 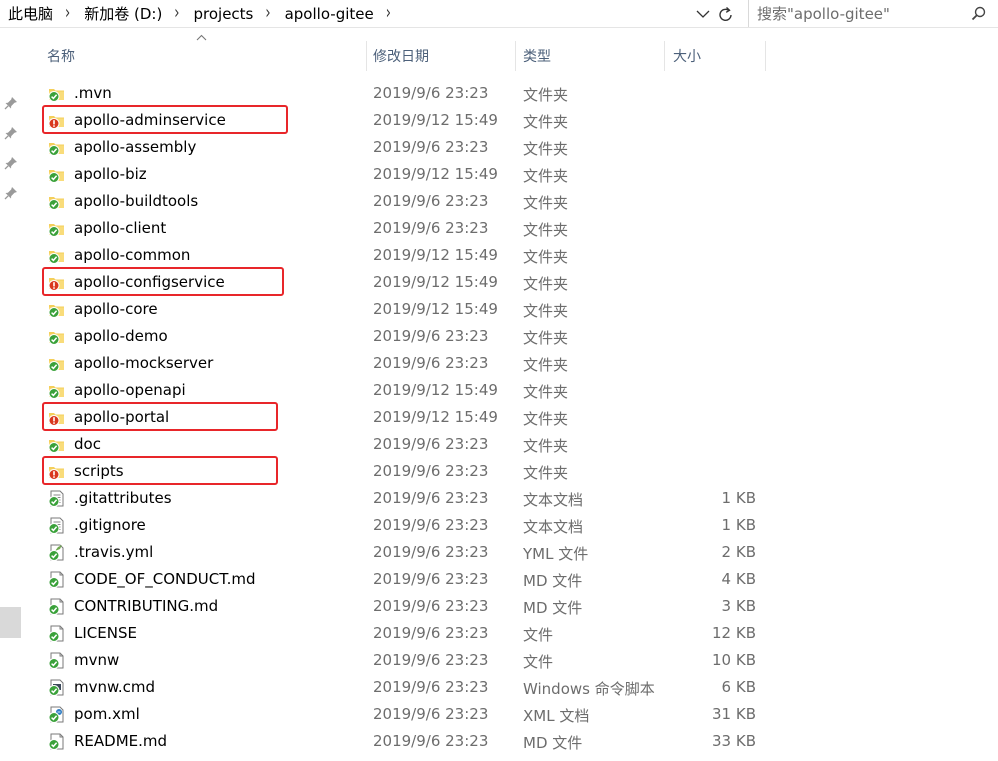 What do you see at coordinates (734, 714) in the screenshot?
I see `row-size: 31 KB` at bounding box center [734, 714].